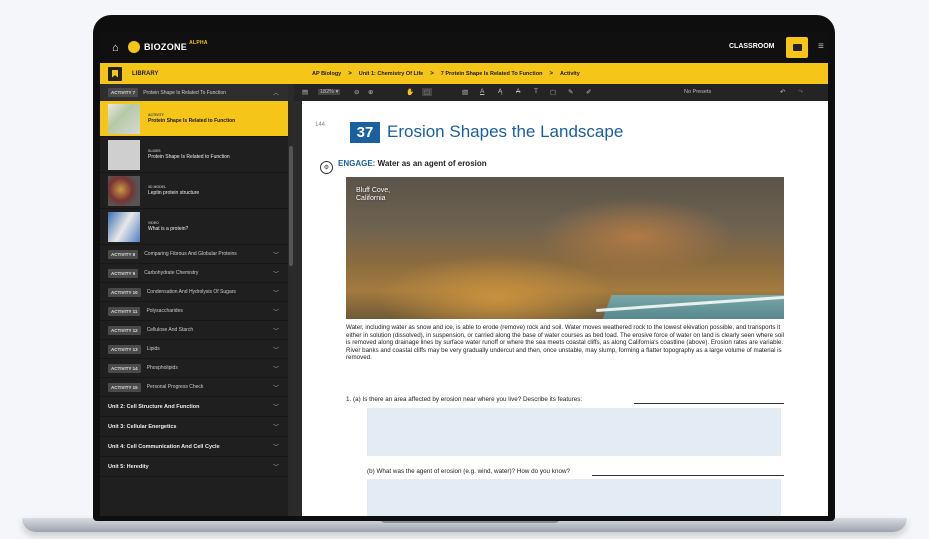 Image resolution: width=929 pixels, height=539 pixels. I want to click on resource-title: Leptin protein structure, so click(174, 193).